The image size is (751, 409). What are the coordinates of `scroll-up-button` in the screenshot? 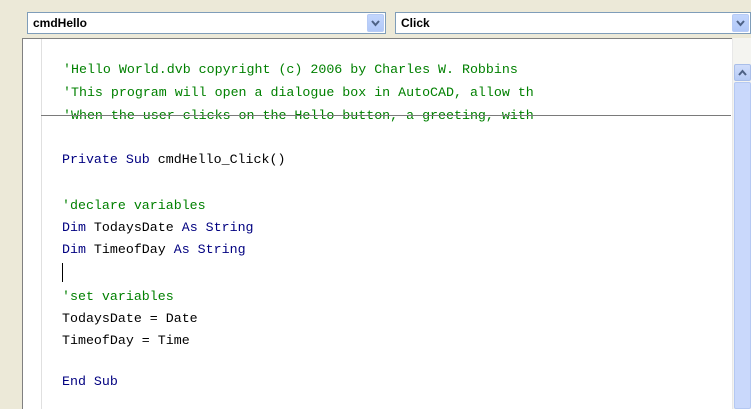 It's located at (742, 72).